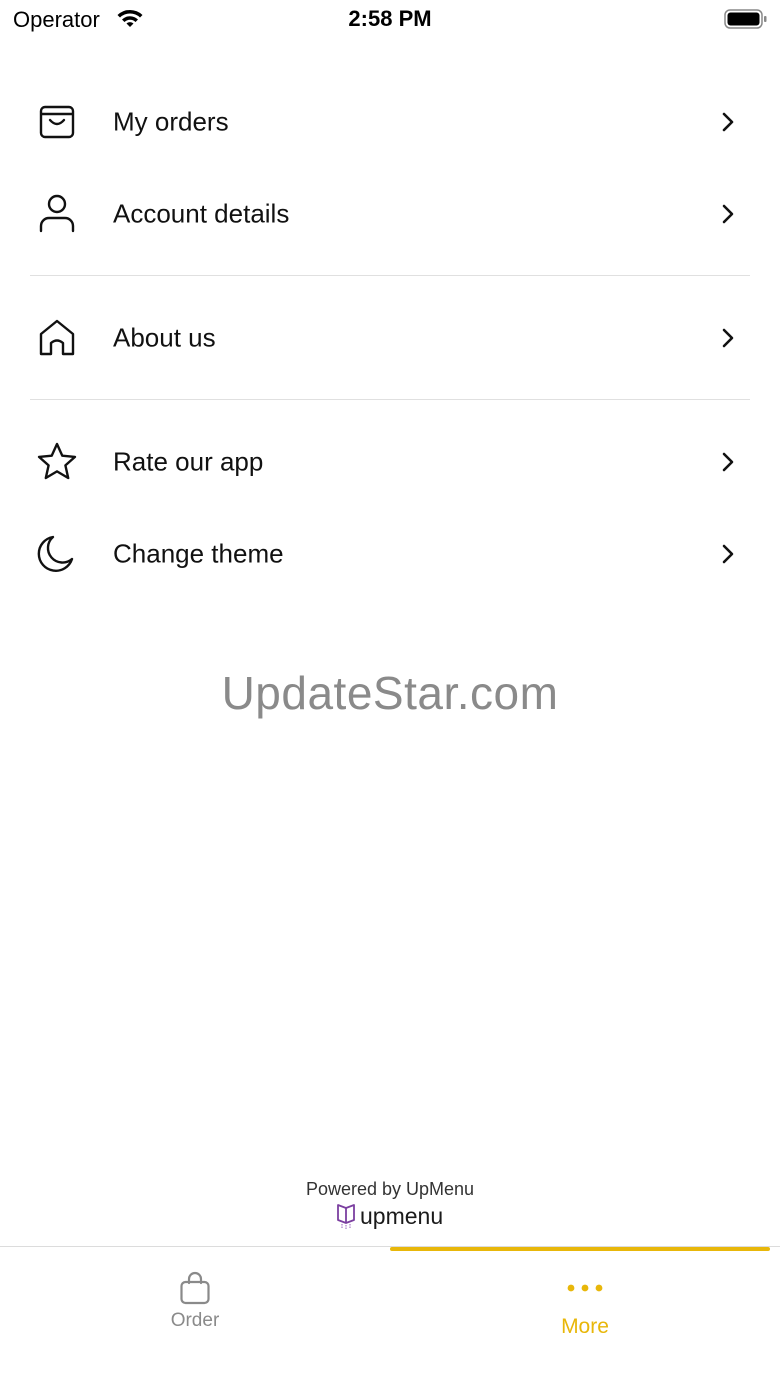 This screenshot has width=780, height=1387. I want to click on clock: 2:58 PM, so click(390, 18).